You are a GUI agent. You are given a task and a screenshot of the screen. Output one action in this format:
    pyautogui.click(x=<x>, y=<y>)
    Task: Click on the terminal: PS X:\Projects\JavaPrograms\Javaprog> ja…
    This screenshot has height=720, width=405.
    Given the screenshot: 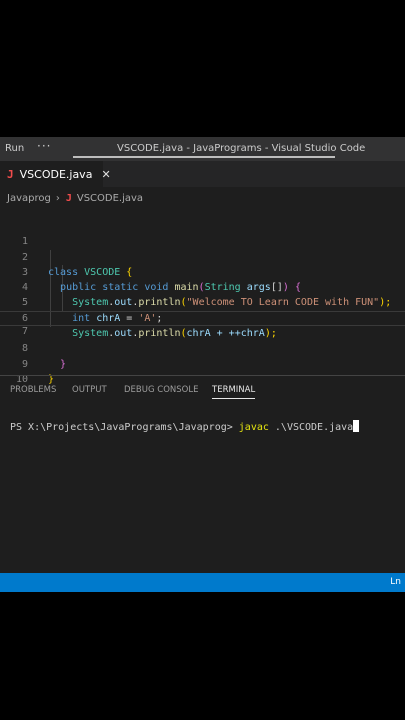 What is the action you would take?
    pyautogui.click(x=185, y=426)
    